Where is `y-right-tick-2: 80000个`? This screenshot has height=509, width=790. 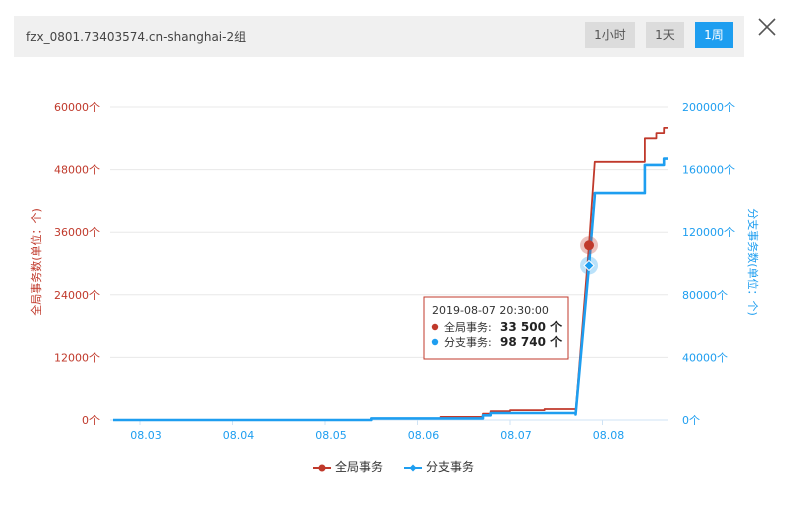
y-right-tick-2: 80000个 is located at coordinates (705, 295).